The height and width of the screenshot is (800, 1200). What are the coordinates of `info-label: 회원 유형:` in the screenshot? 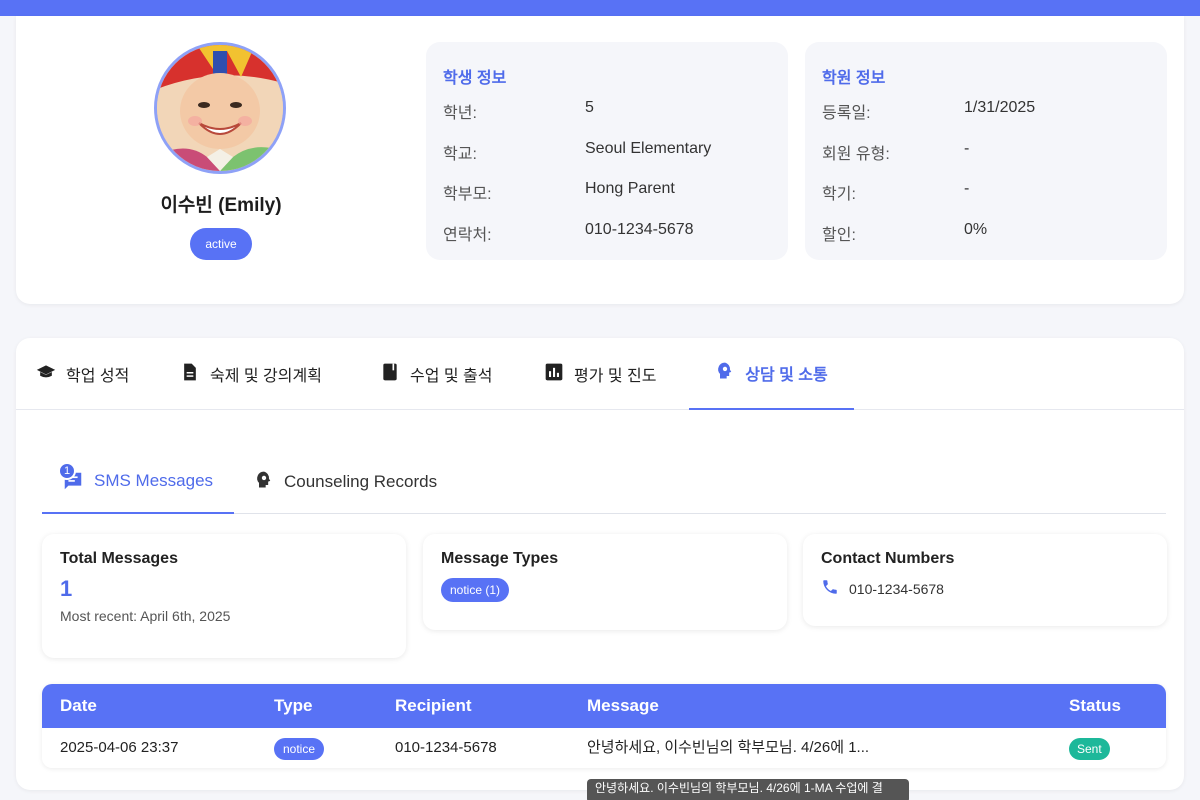 It's located at (856, 154).